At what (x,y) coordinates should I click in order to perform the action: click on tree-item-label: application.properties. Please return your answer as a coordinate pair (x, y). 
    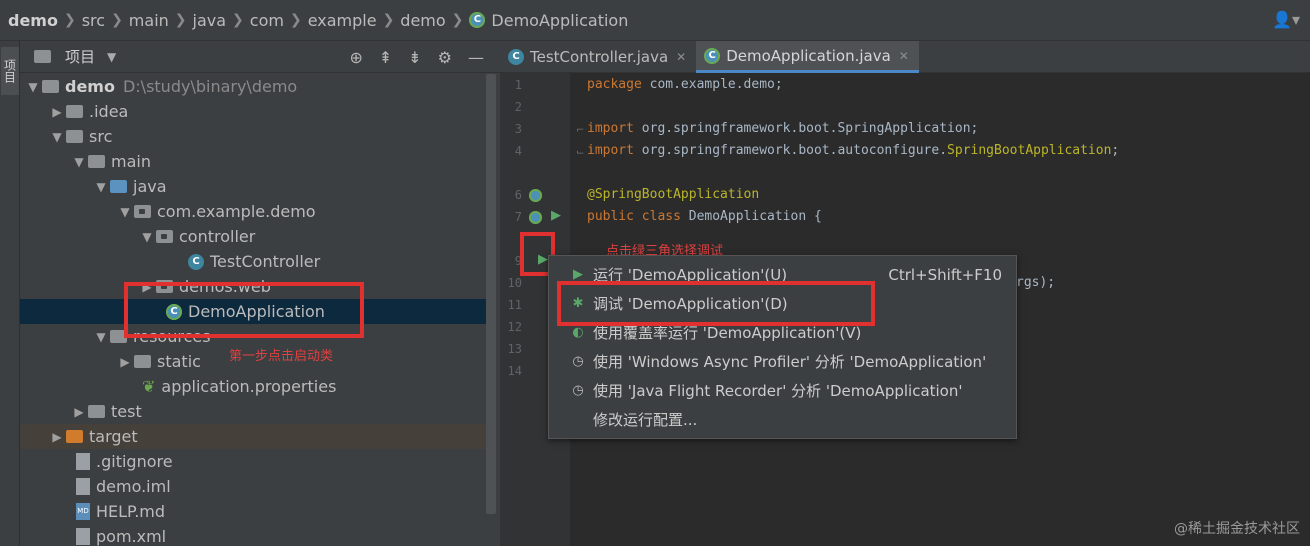
    Looking at the image, I should click on (249, 386).